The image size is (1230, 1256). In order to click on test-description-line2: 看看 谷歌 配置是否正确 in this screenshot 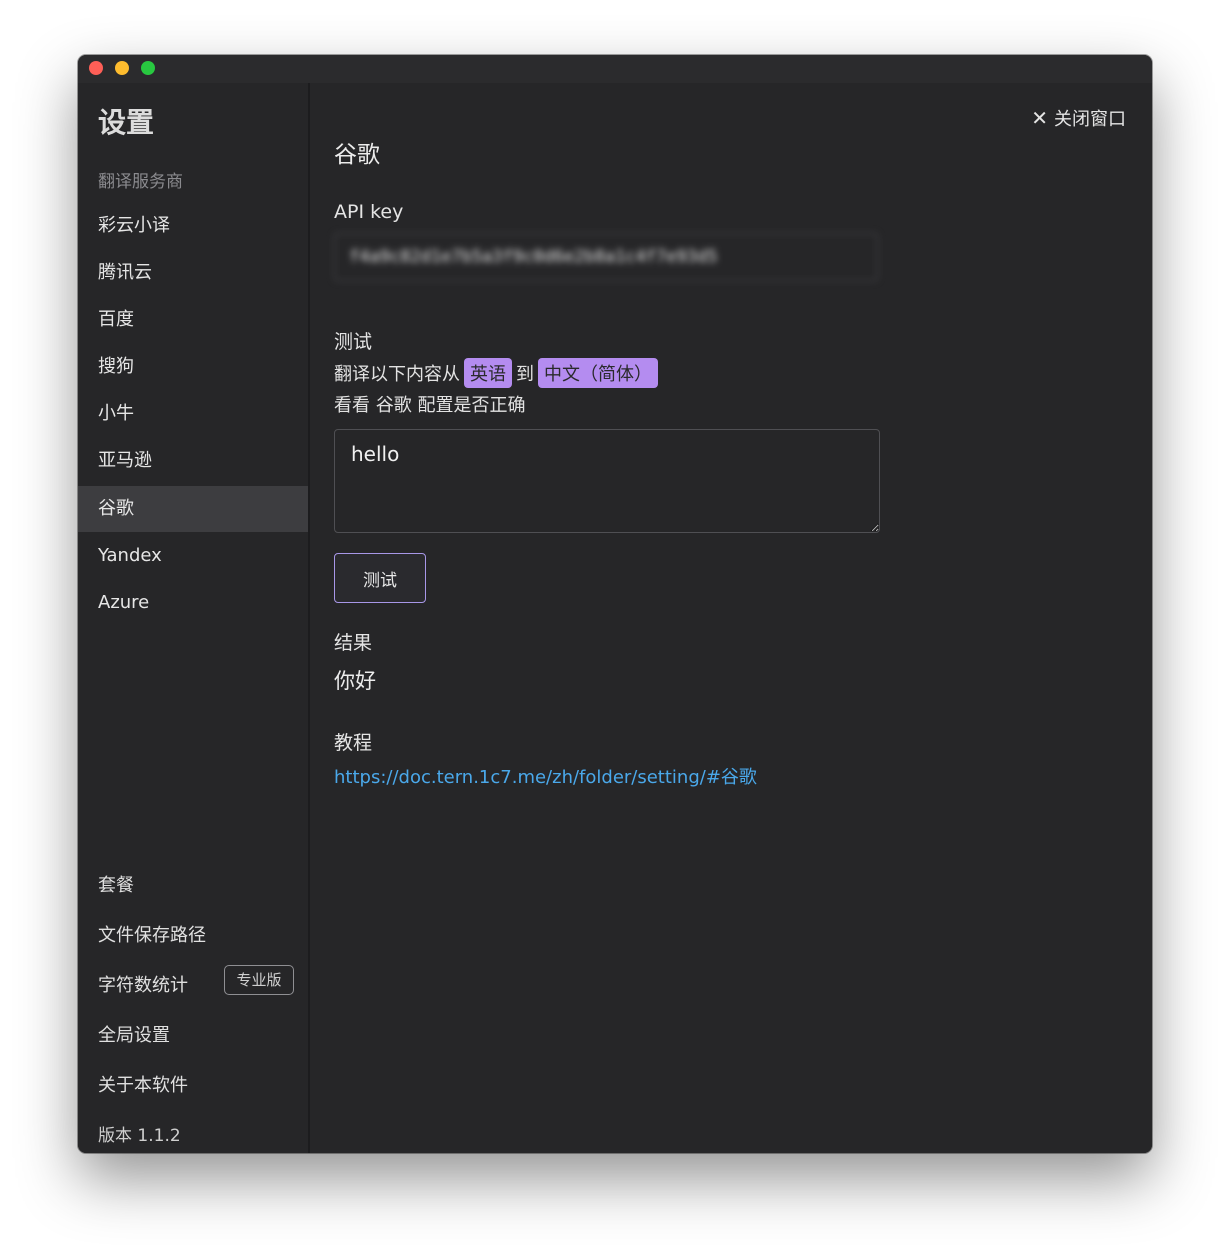, I will do `click(430, 405)`.